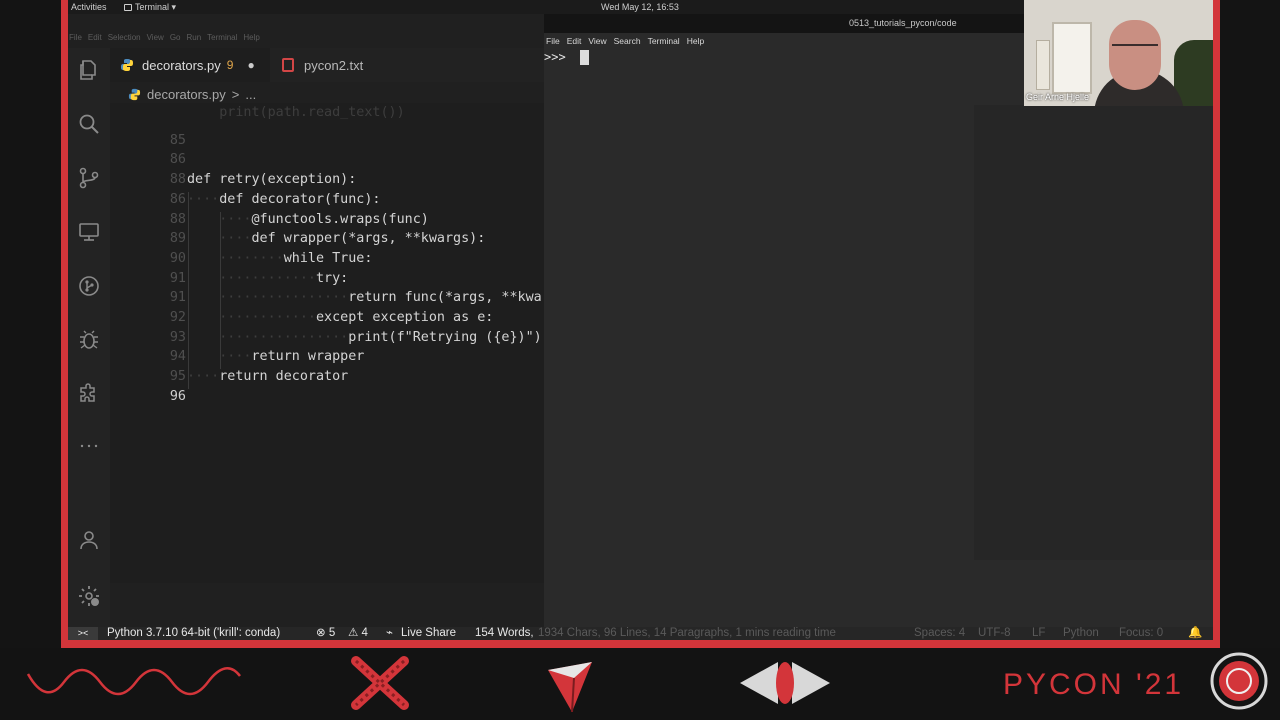 Image resolution: width=1280 pixels, height=720 pixels. I want to click on live-share-icon: ⌁, so click(389, 633).